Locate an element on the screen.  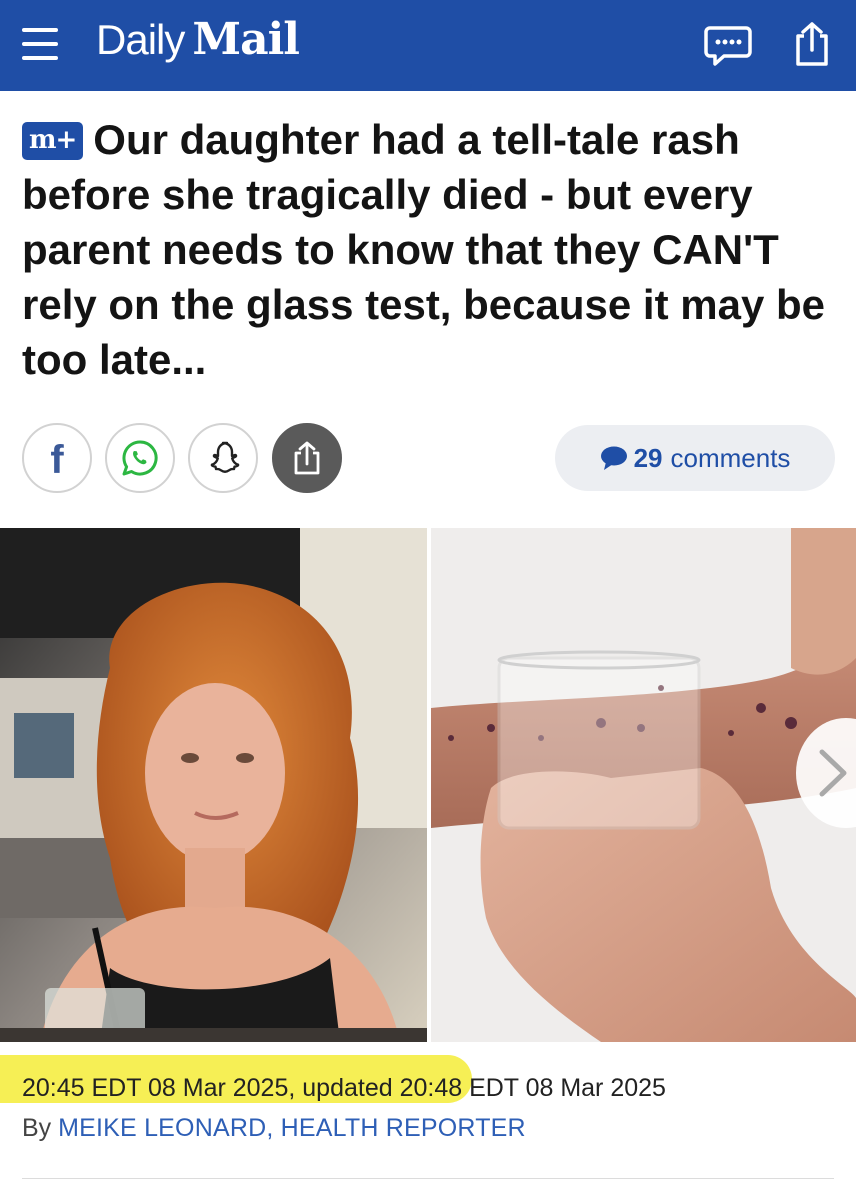
article-byline: By MEIKE LEONARD, HEALTH REPORTER is located at coordinates (274, 1128).